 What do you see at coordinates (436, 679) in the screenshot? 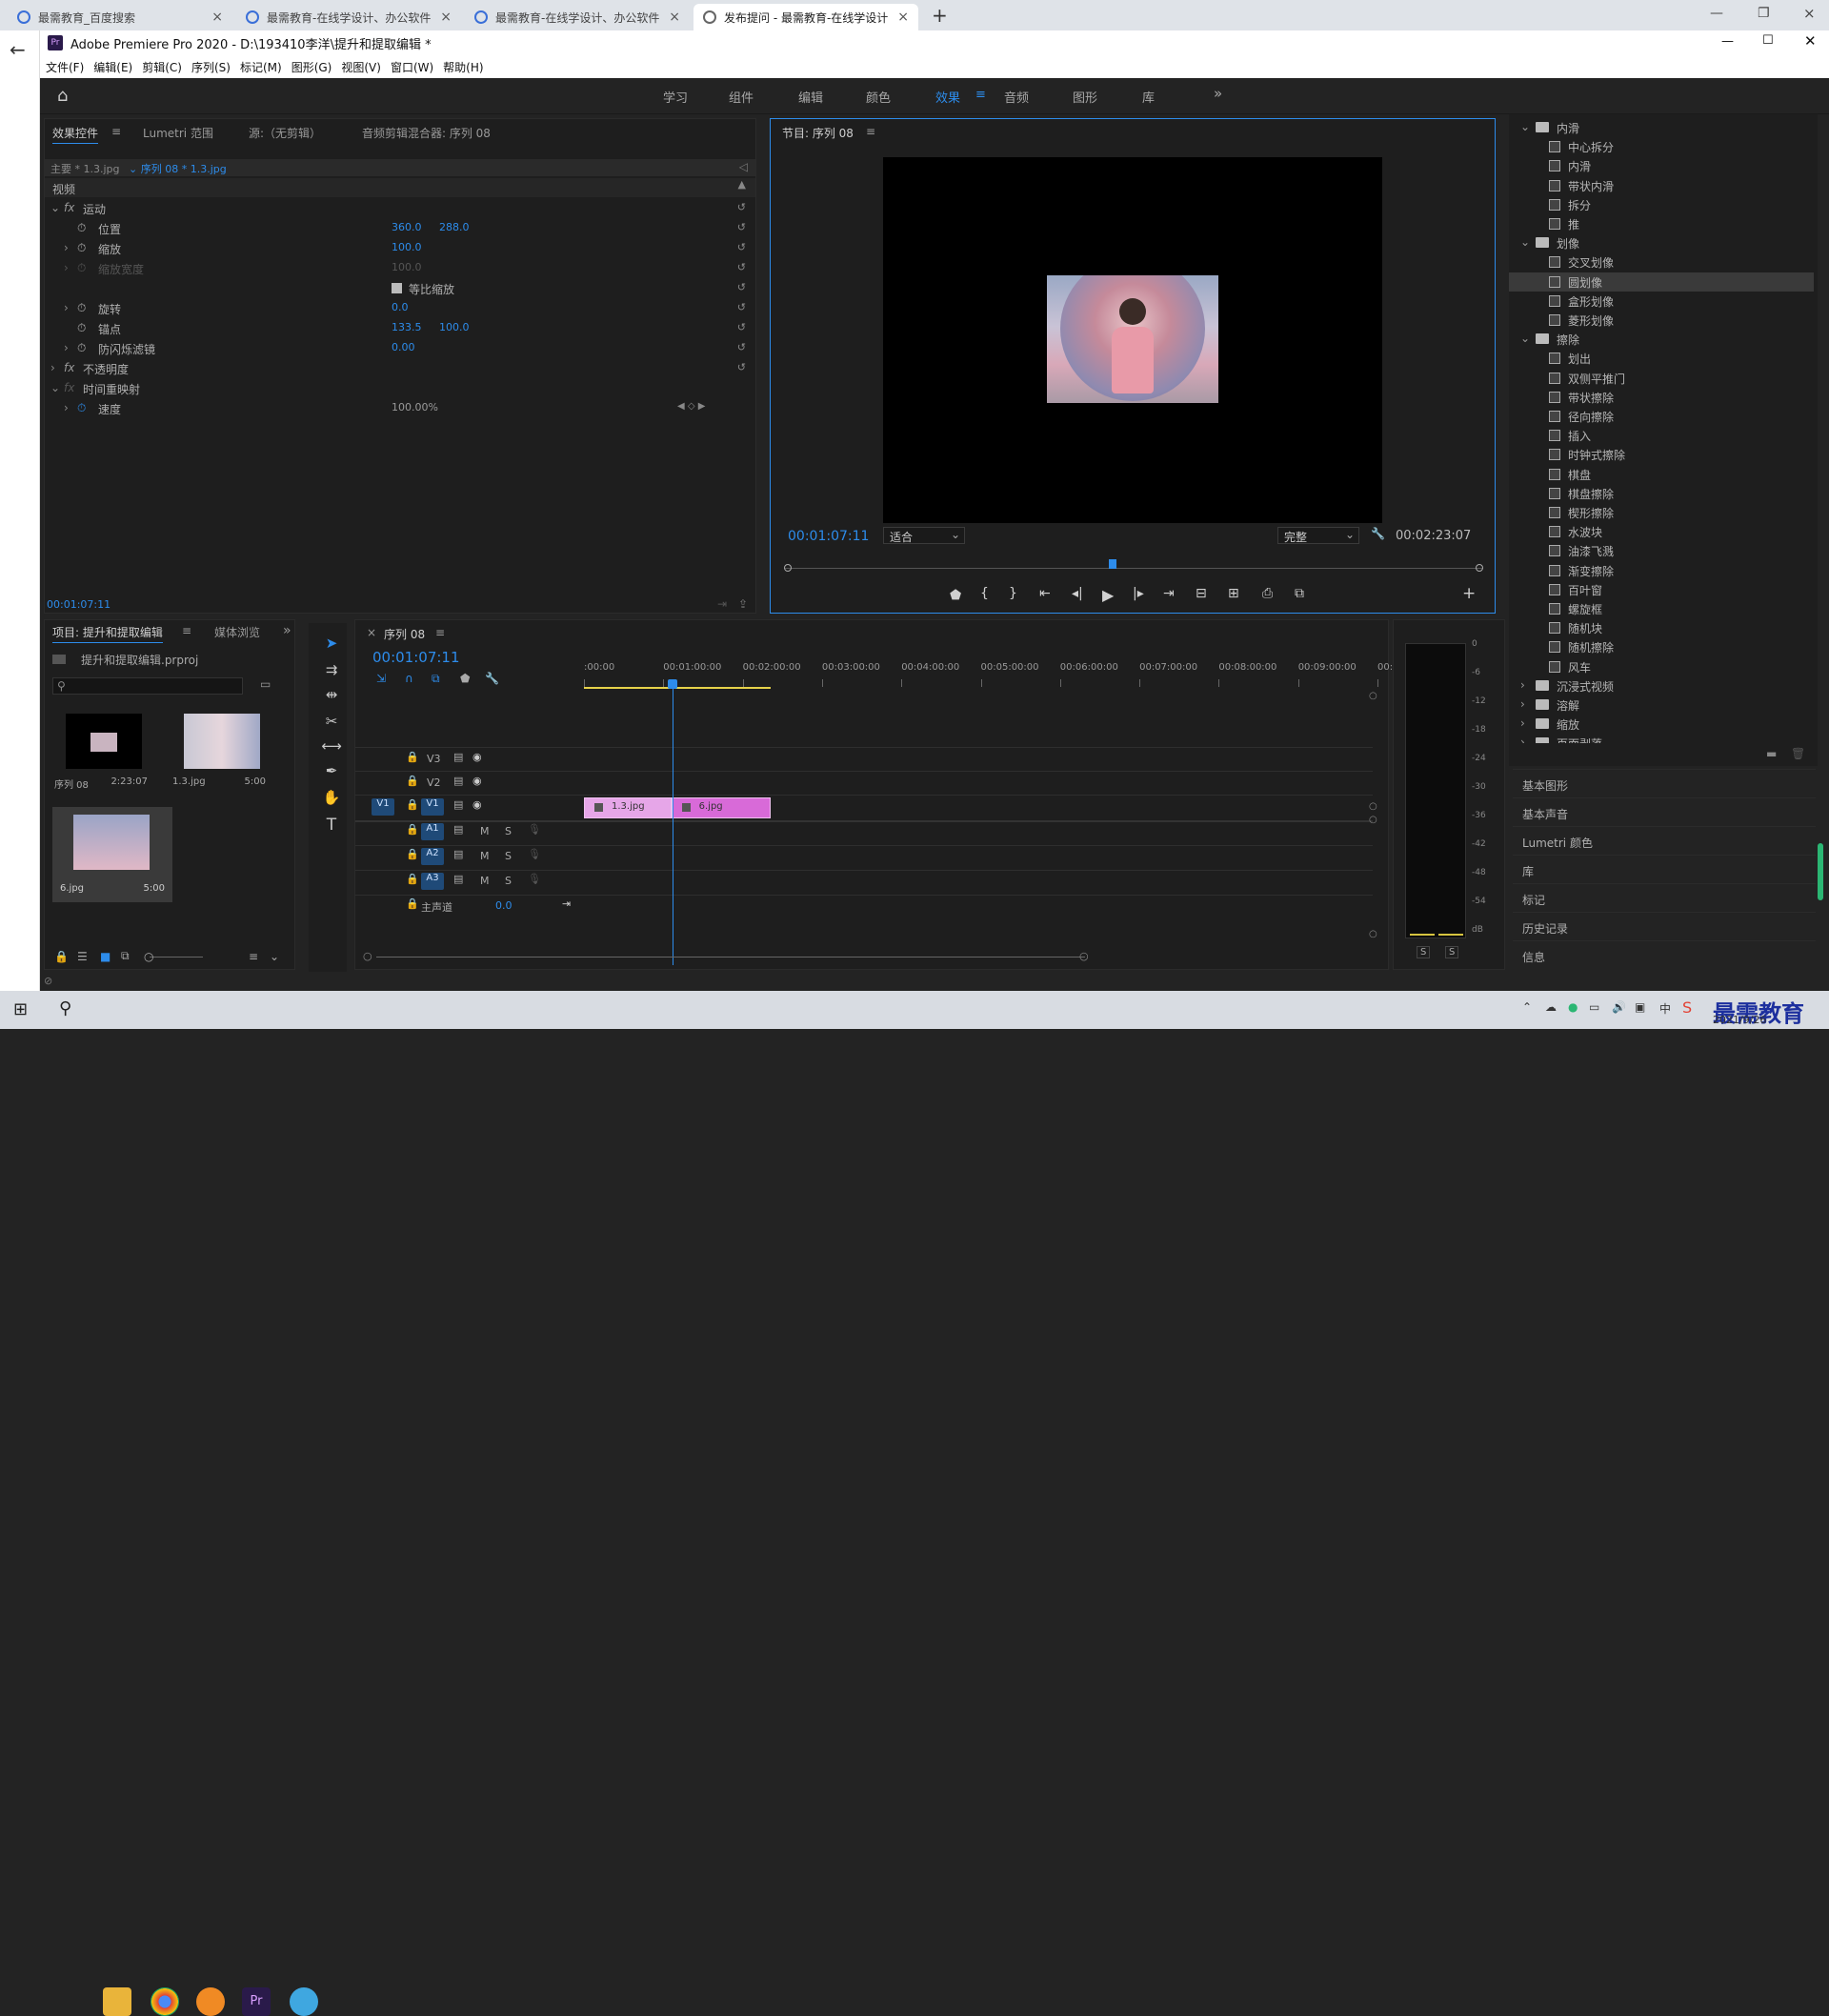
I see `linked-selection-icon: ⧉` at bounding box center [436, 679].